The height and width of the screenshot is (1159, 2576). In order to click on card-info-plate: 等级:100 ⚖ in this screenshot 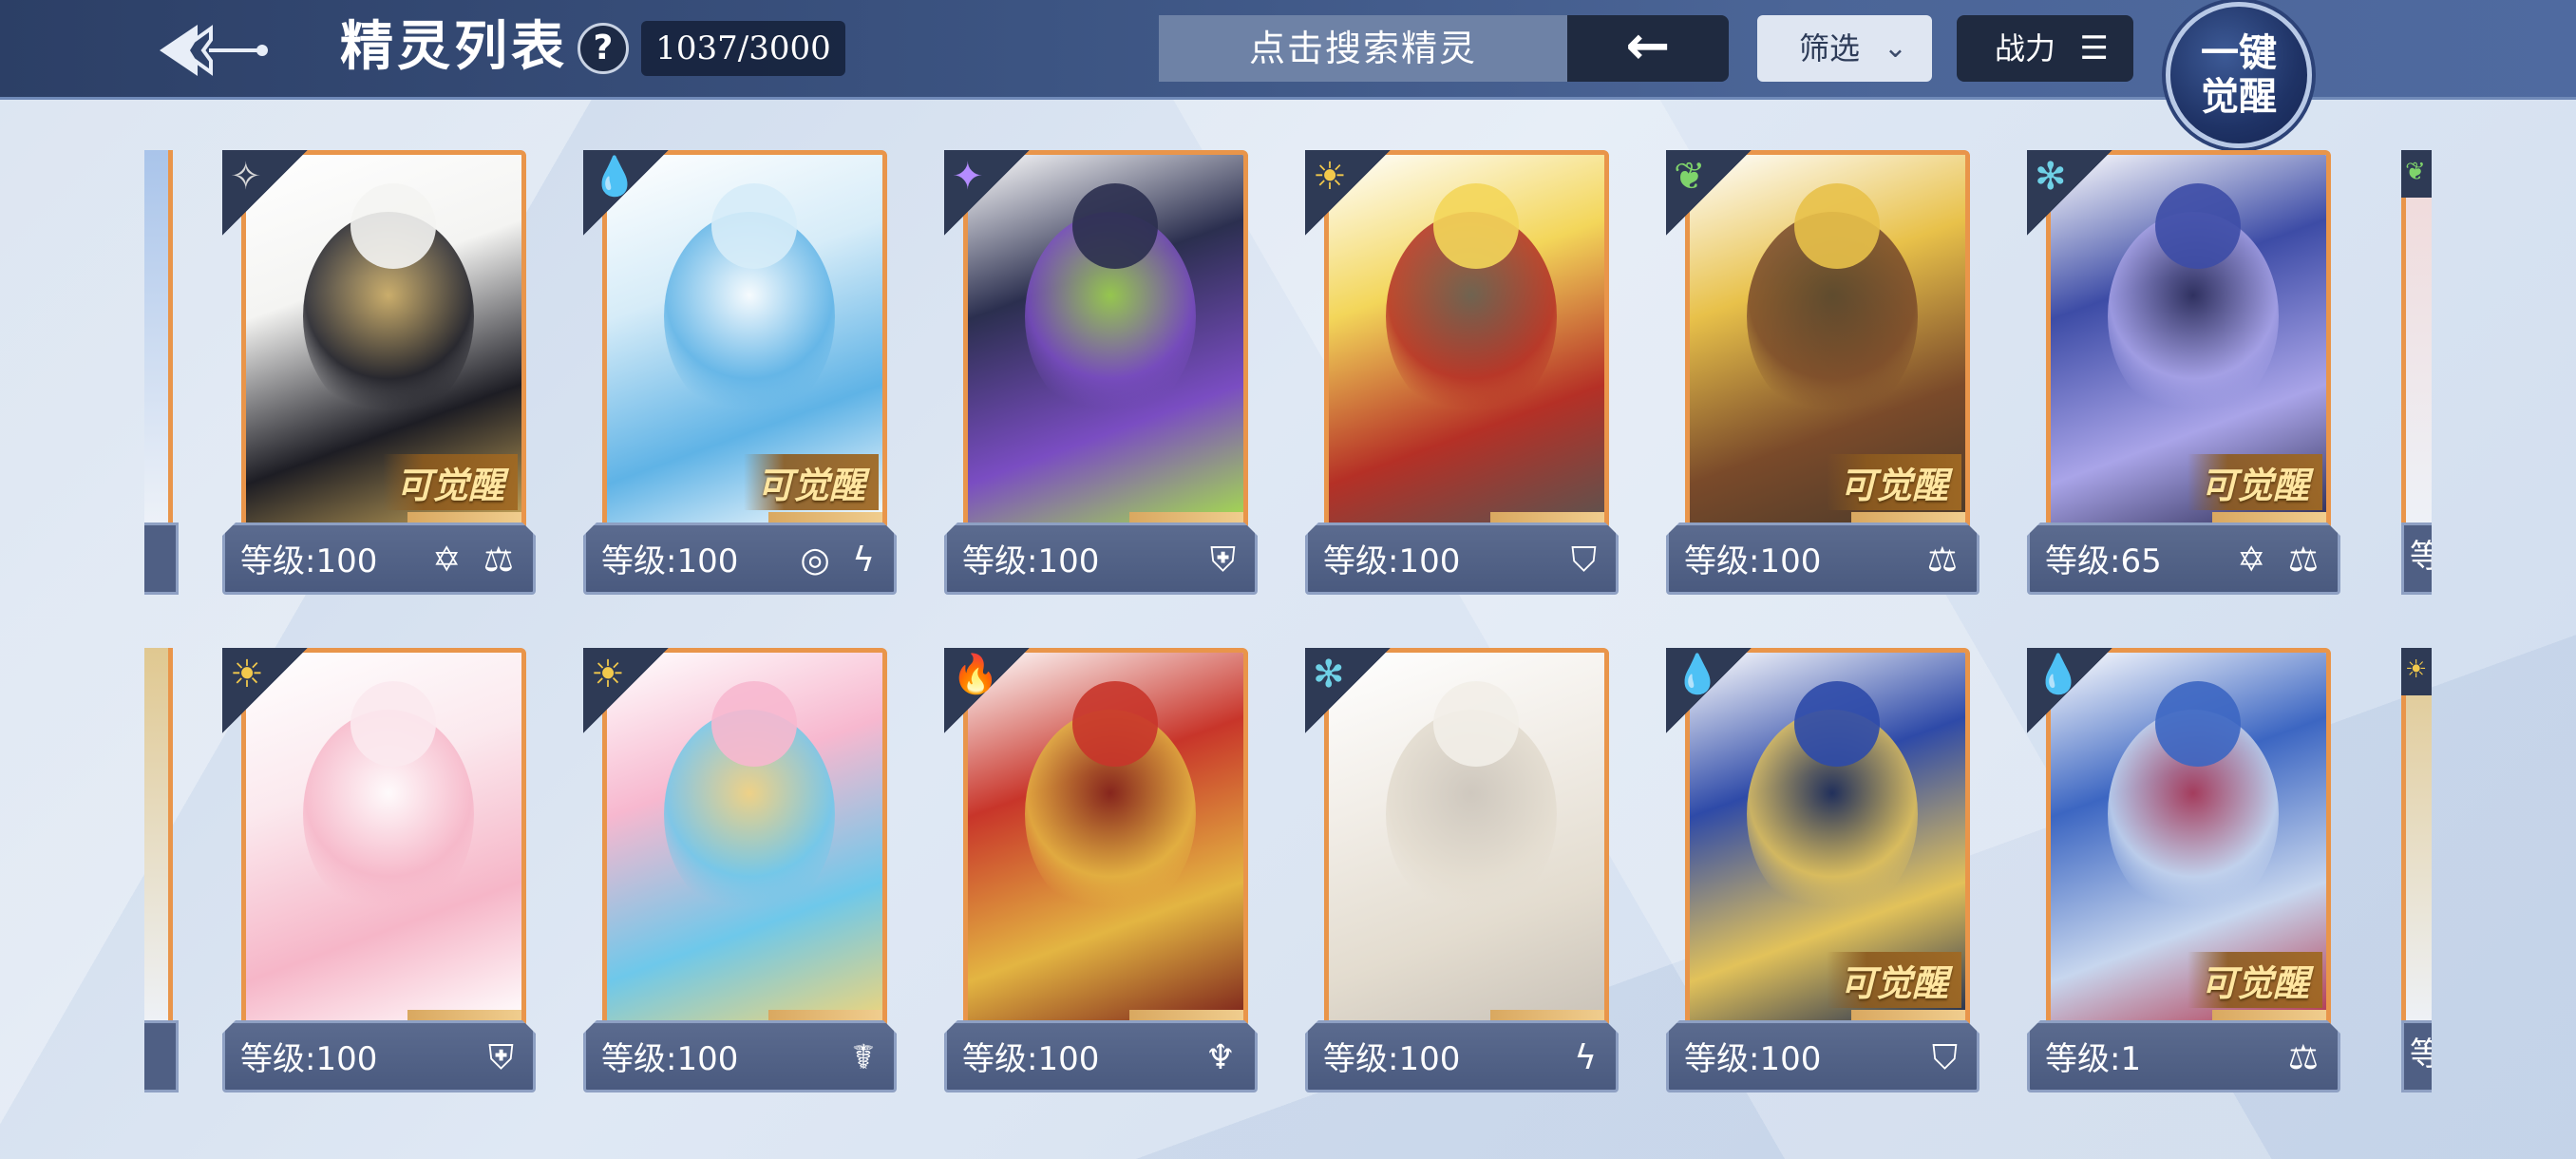, I will do `click(1822, 558)`.